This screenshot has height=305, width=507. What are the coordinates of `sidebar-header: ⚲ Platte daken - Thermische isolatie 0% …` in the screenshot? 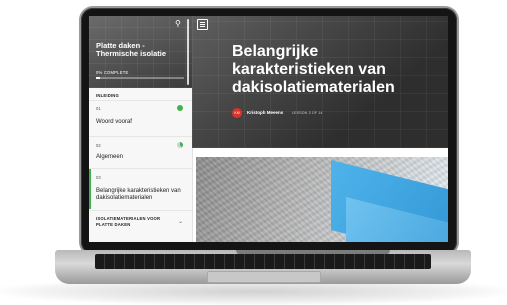 It's located at (140, 52).